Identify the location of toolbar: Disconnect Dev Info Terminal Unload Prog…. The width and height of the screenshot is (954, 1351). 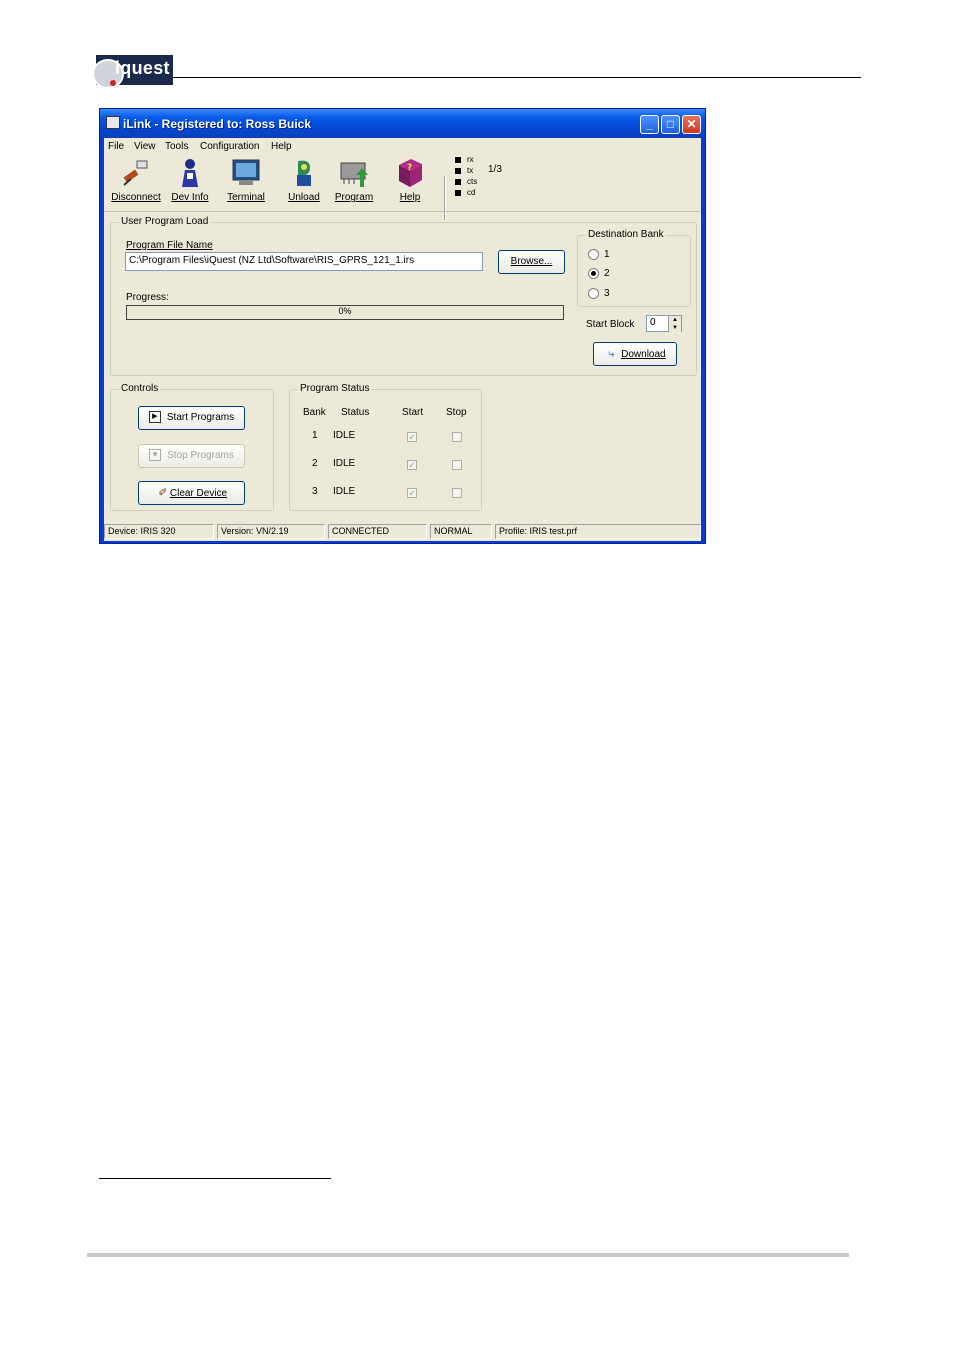
(402, 187).